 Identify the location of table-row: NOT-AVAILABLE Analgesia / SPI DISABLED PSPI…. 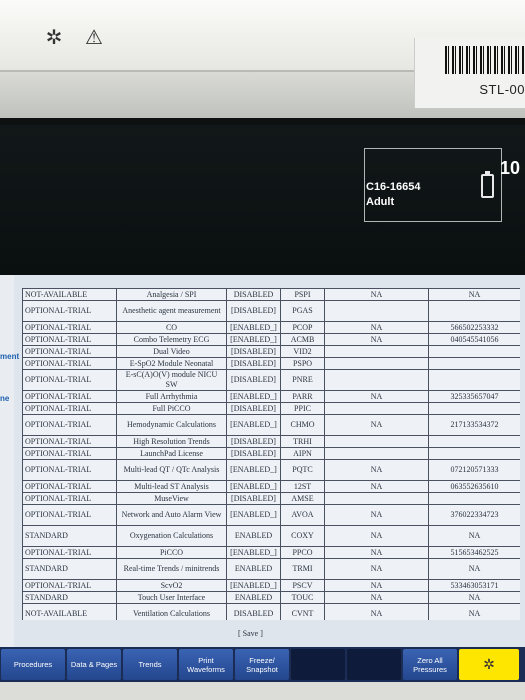
(271, 294).